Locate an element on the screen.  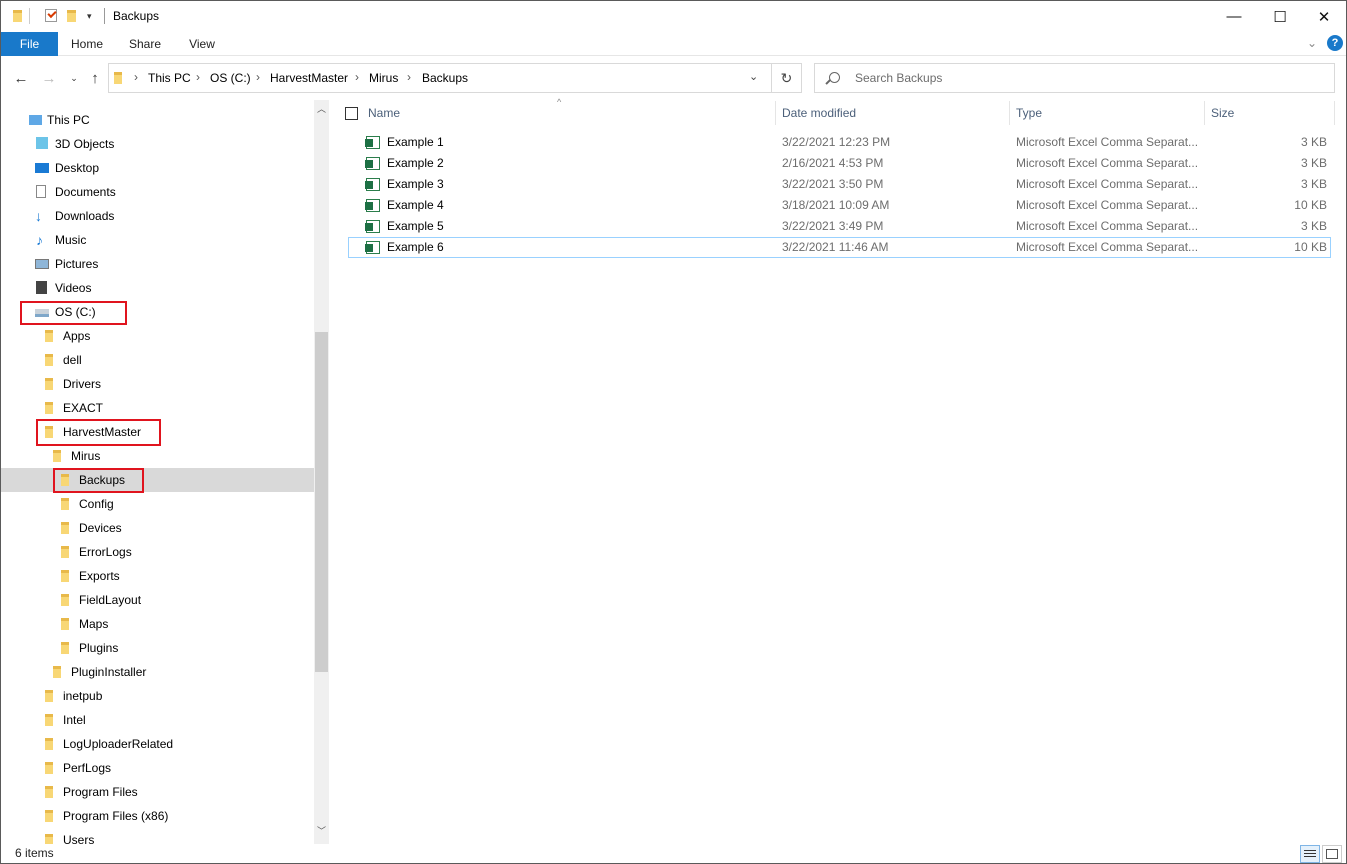
forward-arrow-icon: → is located at coordinates (49, 78).